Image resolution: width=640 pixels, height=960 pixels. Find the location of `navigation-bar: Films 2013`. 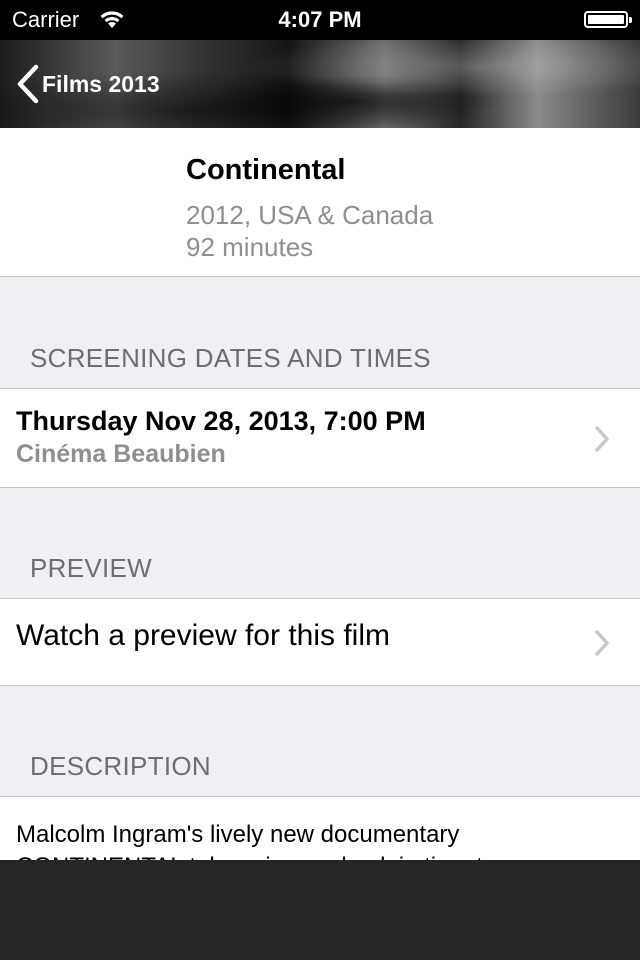

navigation-bar: Films 2013 is located at coordinates (320, 84).